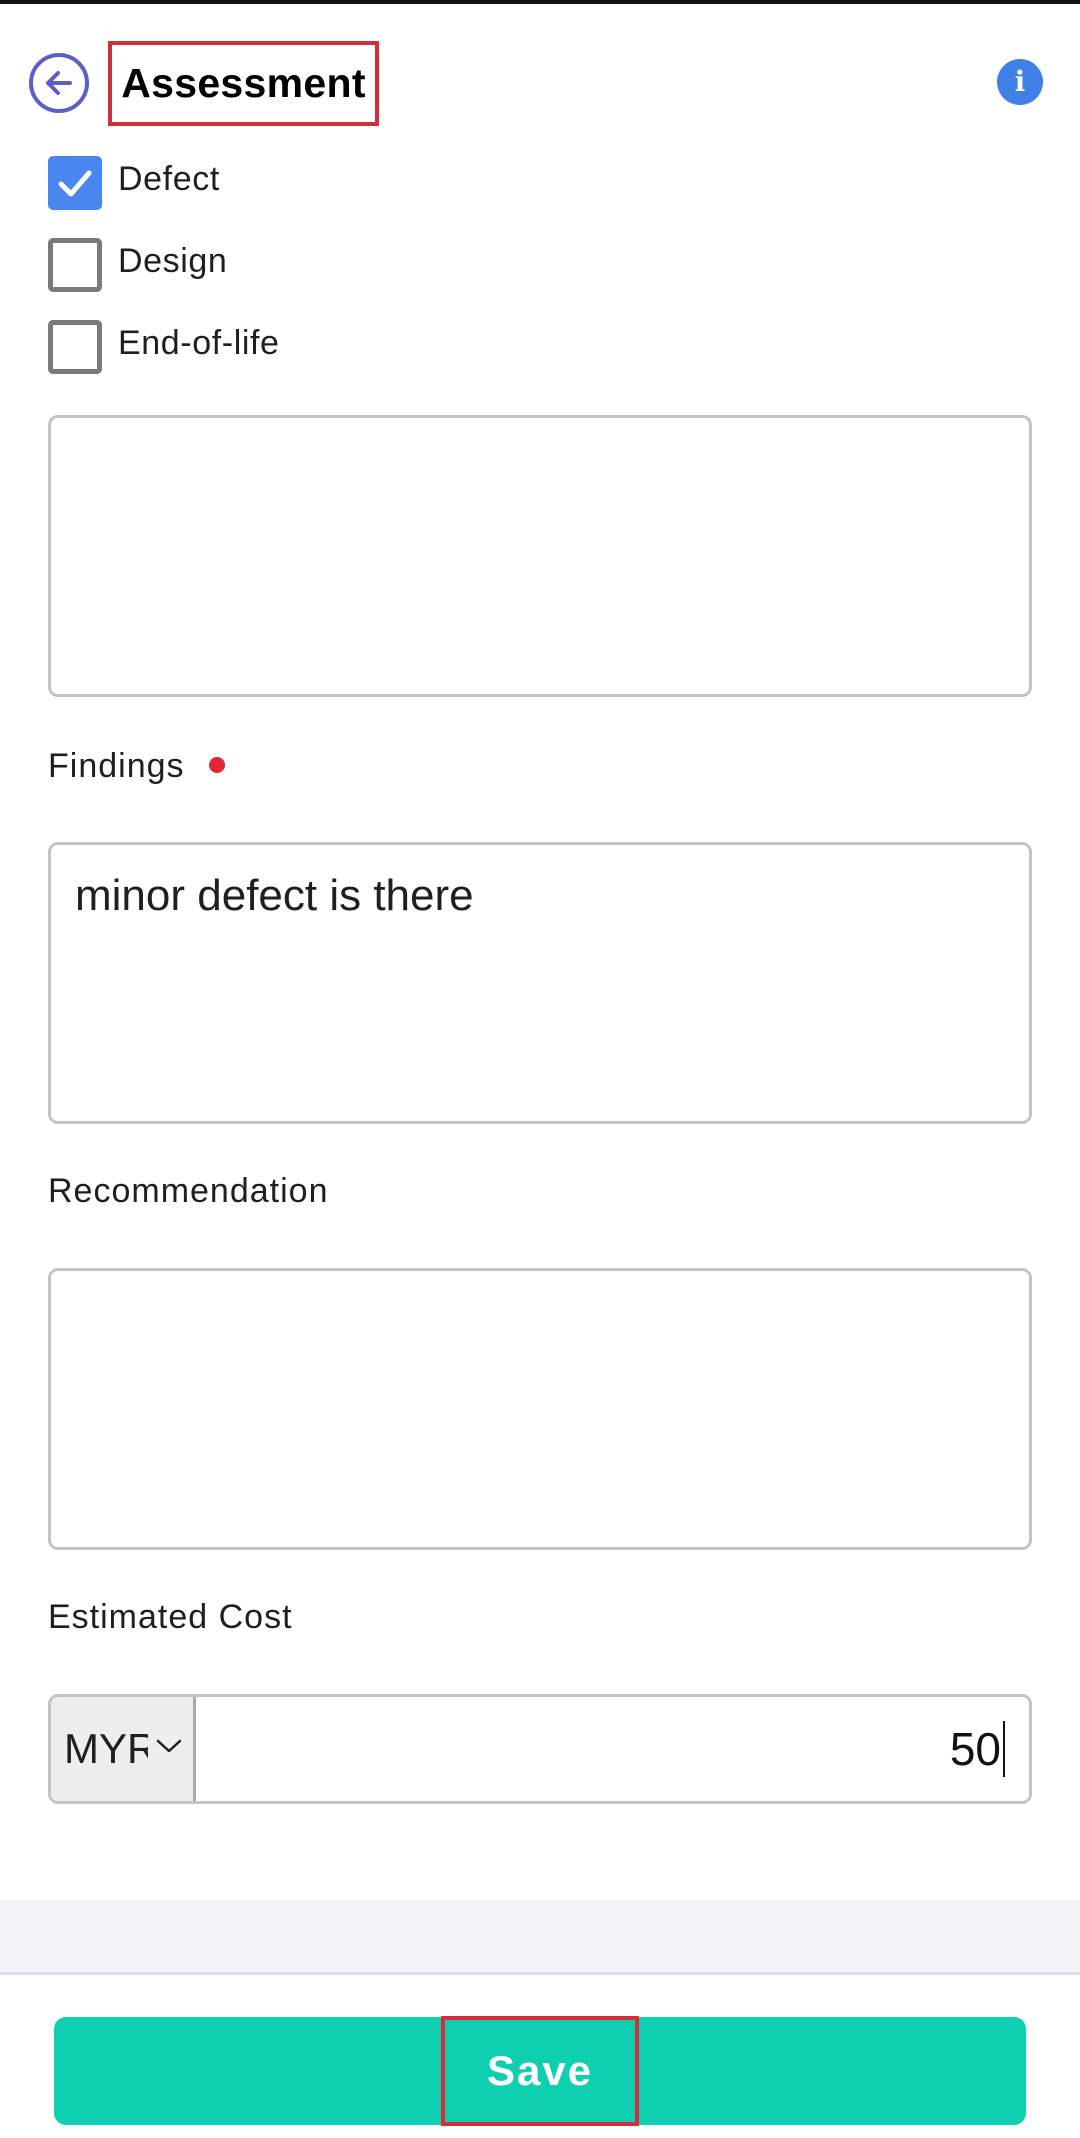 This screenshot has height=2138, width=1080. I want to click on footer-spacer, so click(540, 1937).